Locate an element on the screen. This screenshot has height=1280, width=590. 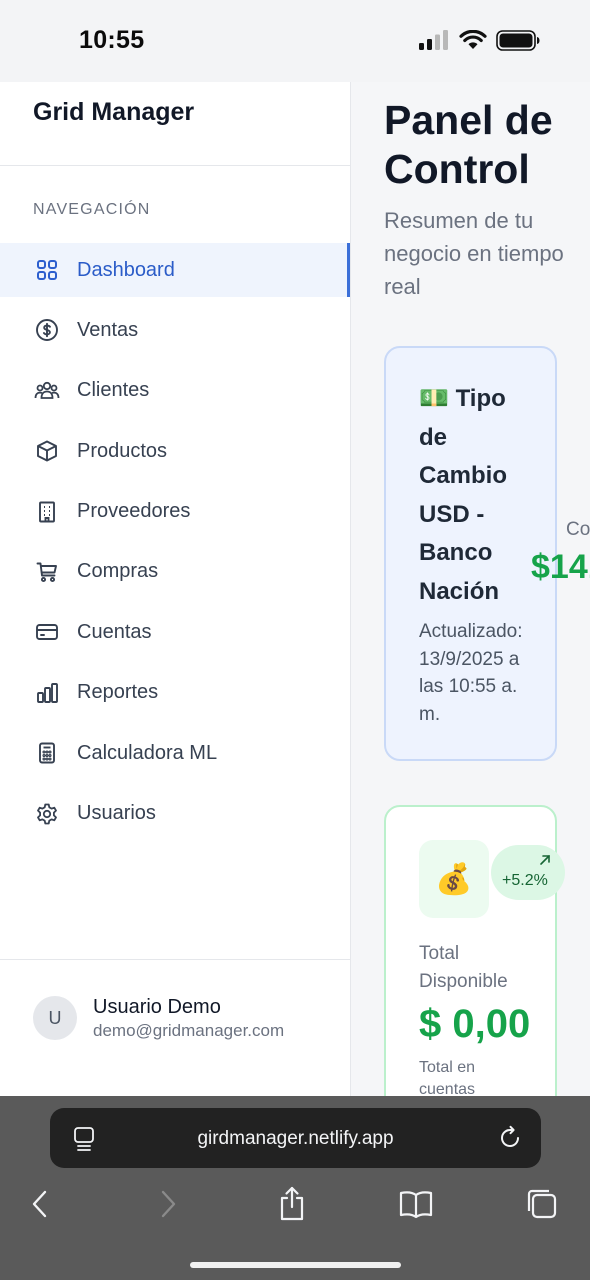
sidebar-item-clientes: Clientes is located at coordinates (175, 391).